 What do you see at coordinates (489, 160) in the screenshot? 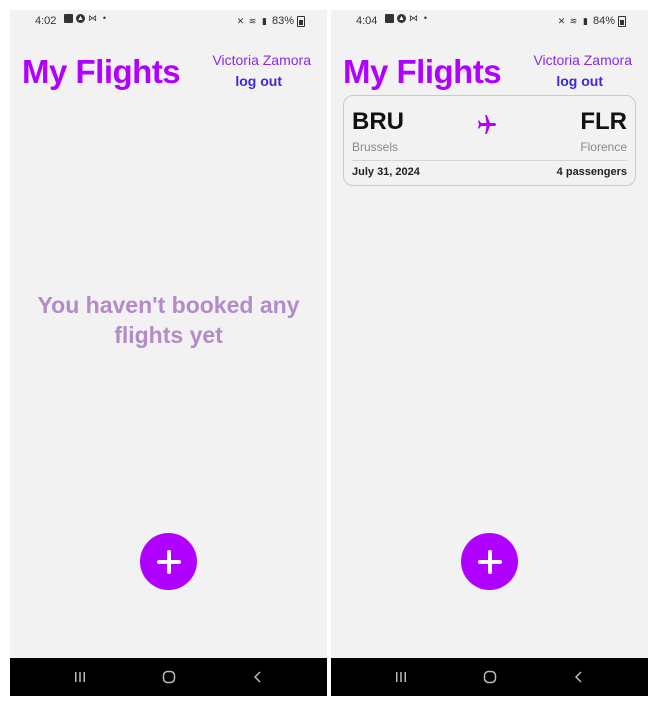
I see `card-divider` at bounding box center [489, 160].